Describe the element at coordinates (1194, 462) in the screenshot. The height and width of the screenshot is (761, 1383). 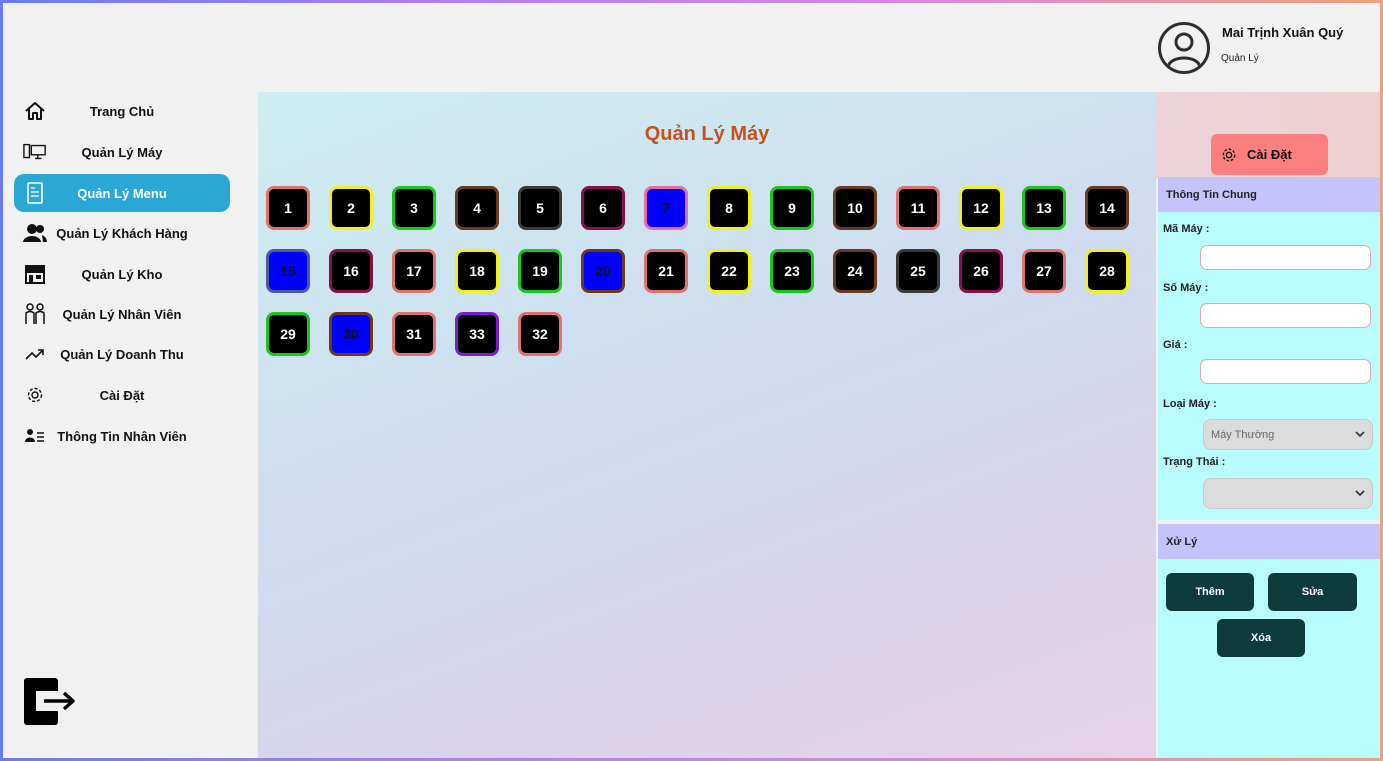
I see `trang-thai-label: Trạng Thái :` at that location.